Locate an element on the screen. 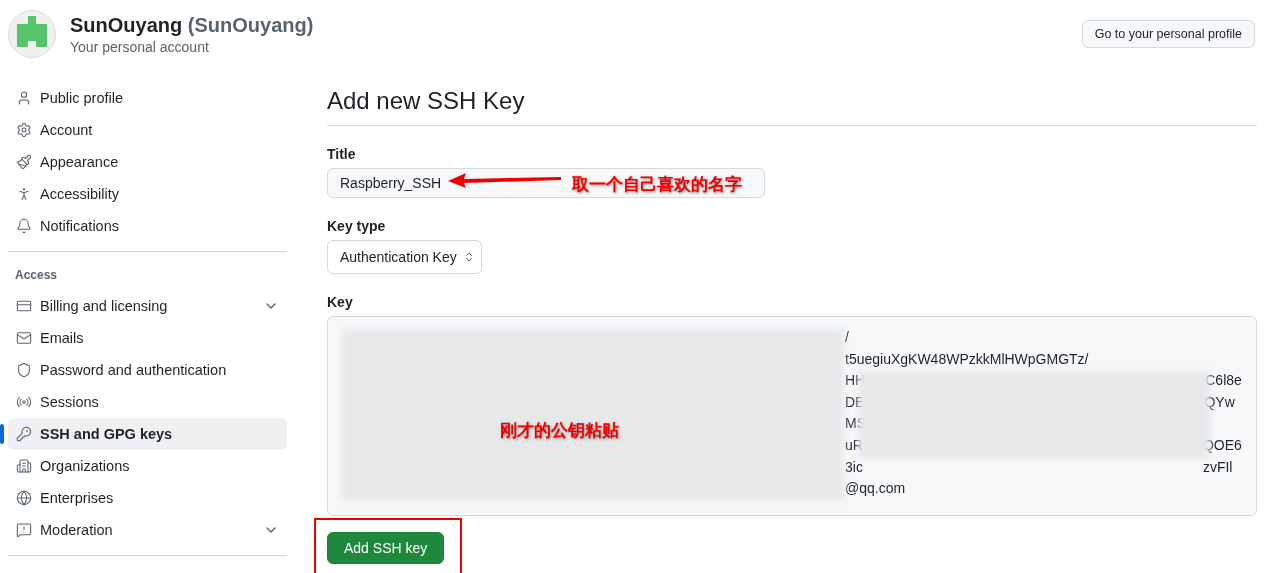  broadcast-icon is located at coordinates (24, 402).